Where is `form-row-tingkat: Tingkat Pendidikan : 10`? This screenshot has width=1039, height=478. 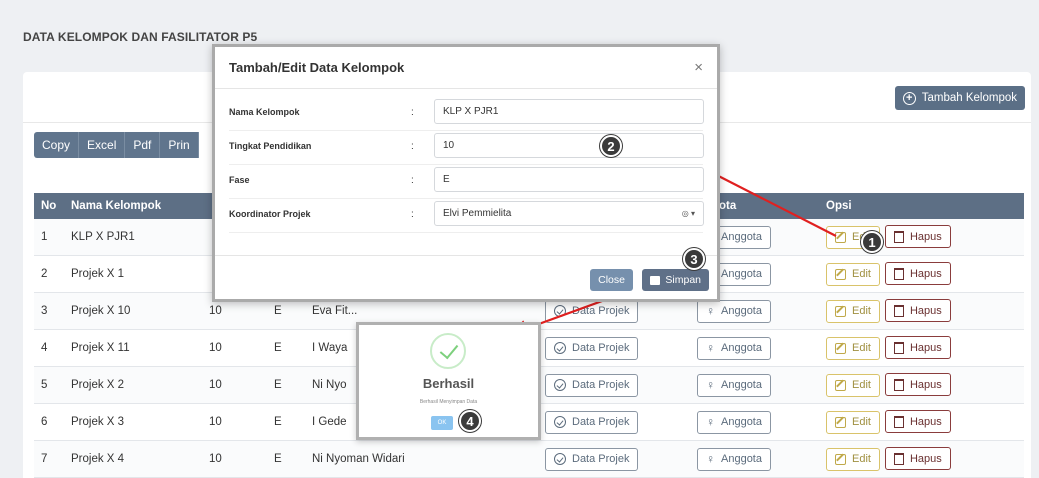
form-row-tingkat: Tingkat Pendidikan : 10 is located at coordinates (466, 148).